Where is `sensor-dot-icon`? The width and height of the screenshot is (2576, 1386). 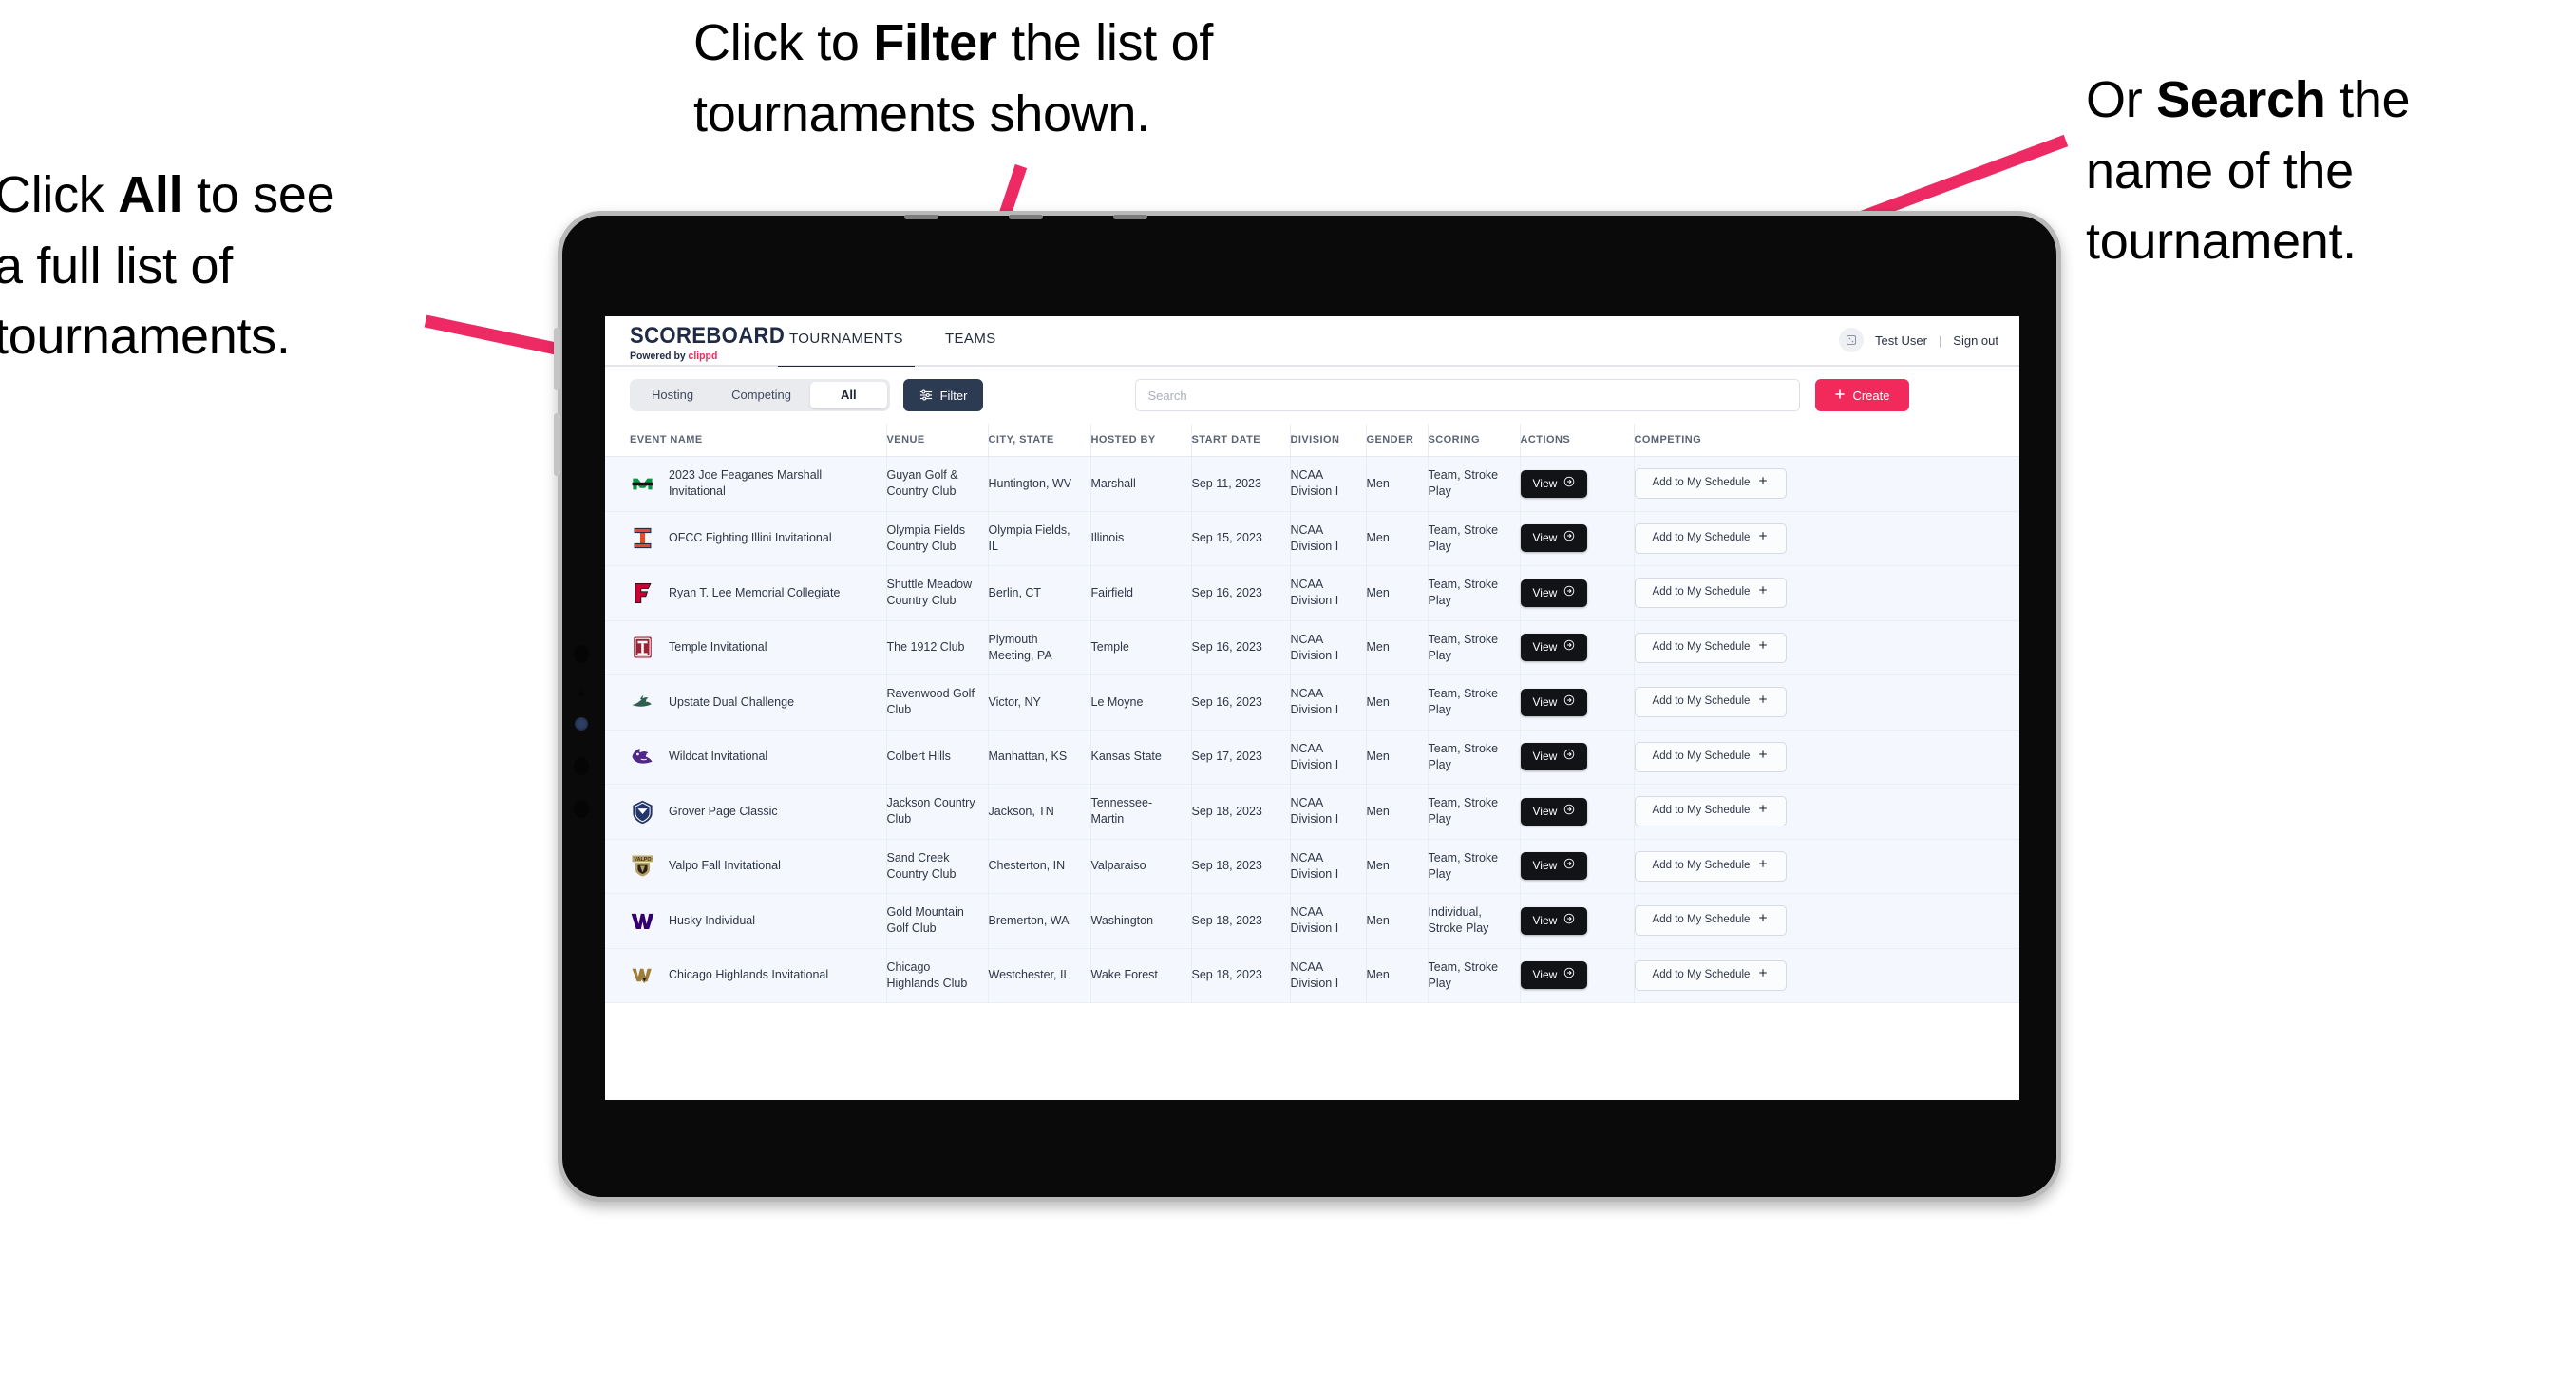 sensor-dot-icon is located at coordinates (581, 693).